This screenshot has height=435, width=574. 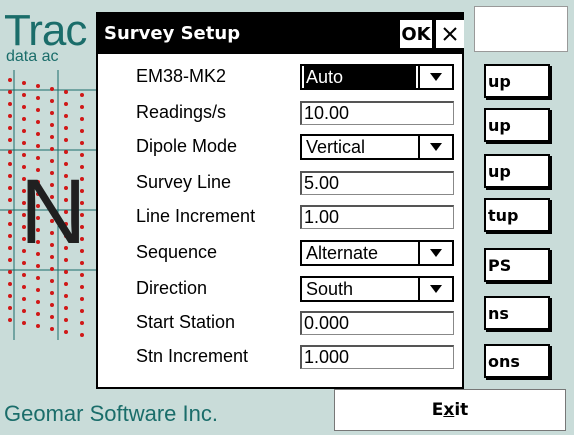 I want to click on row-combo-6: South, so click(x=377, y=289).